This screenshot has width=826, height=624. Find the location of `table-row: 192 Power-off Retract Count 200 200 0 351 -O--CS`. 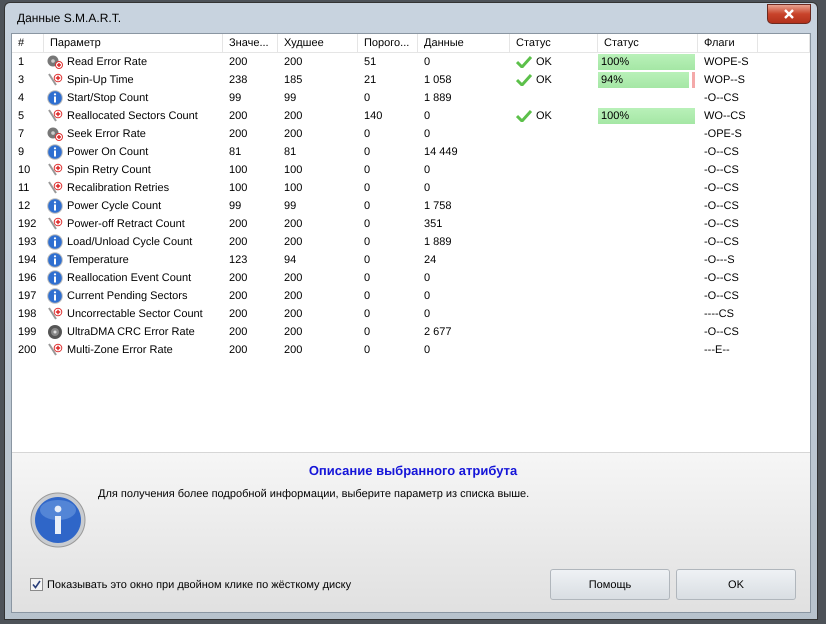

table-row: 192 Power-off Retract Count 200 200 0 351 -O--CS is located at coordinates (411, 224).